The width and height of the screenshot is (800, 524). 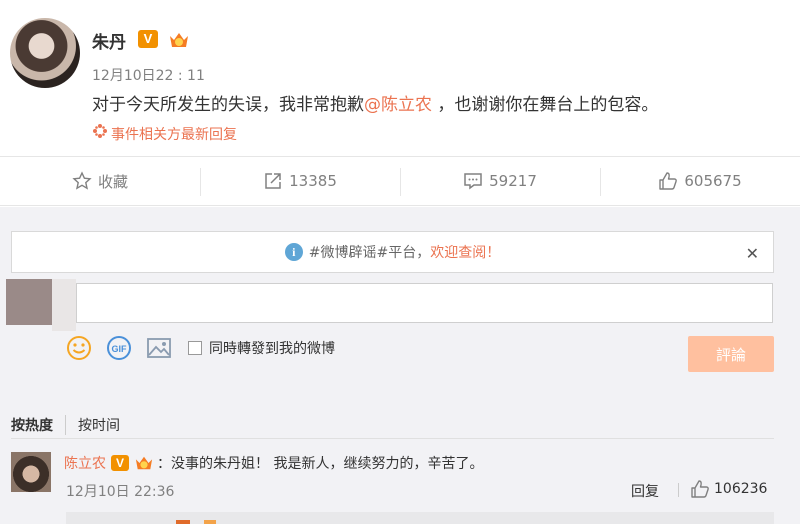 I want to click on comment-body: 陈立农 V ：没事的朱丹姐！ 我是新人，继续努力的，辛苦了。, so click(x=273, y=463).